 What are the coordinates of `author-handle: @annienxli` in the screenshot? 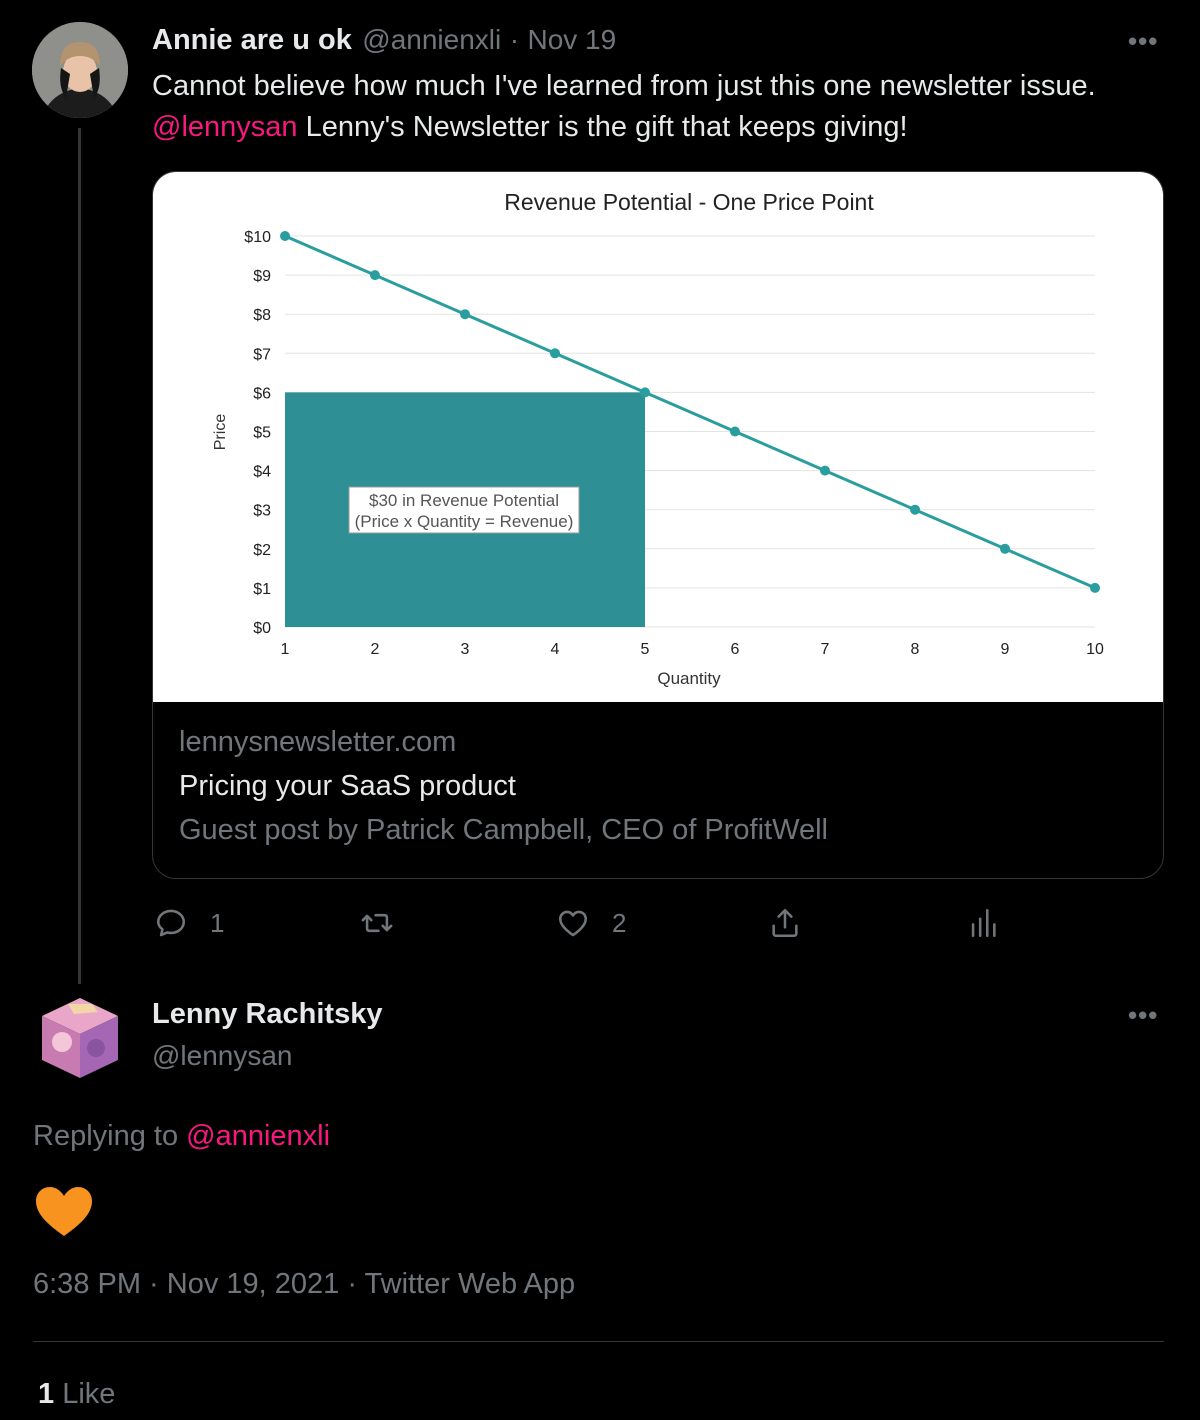 It's located at (431, 39).